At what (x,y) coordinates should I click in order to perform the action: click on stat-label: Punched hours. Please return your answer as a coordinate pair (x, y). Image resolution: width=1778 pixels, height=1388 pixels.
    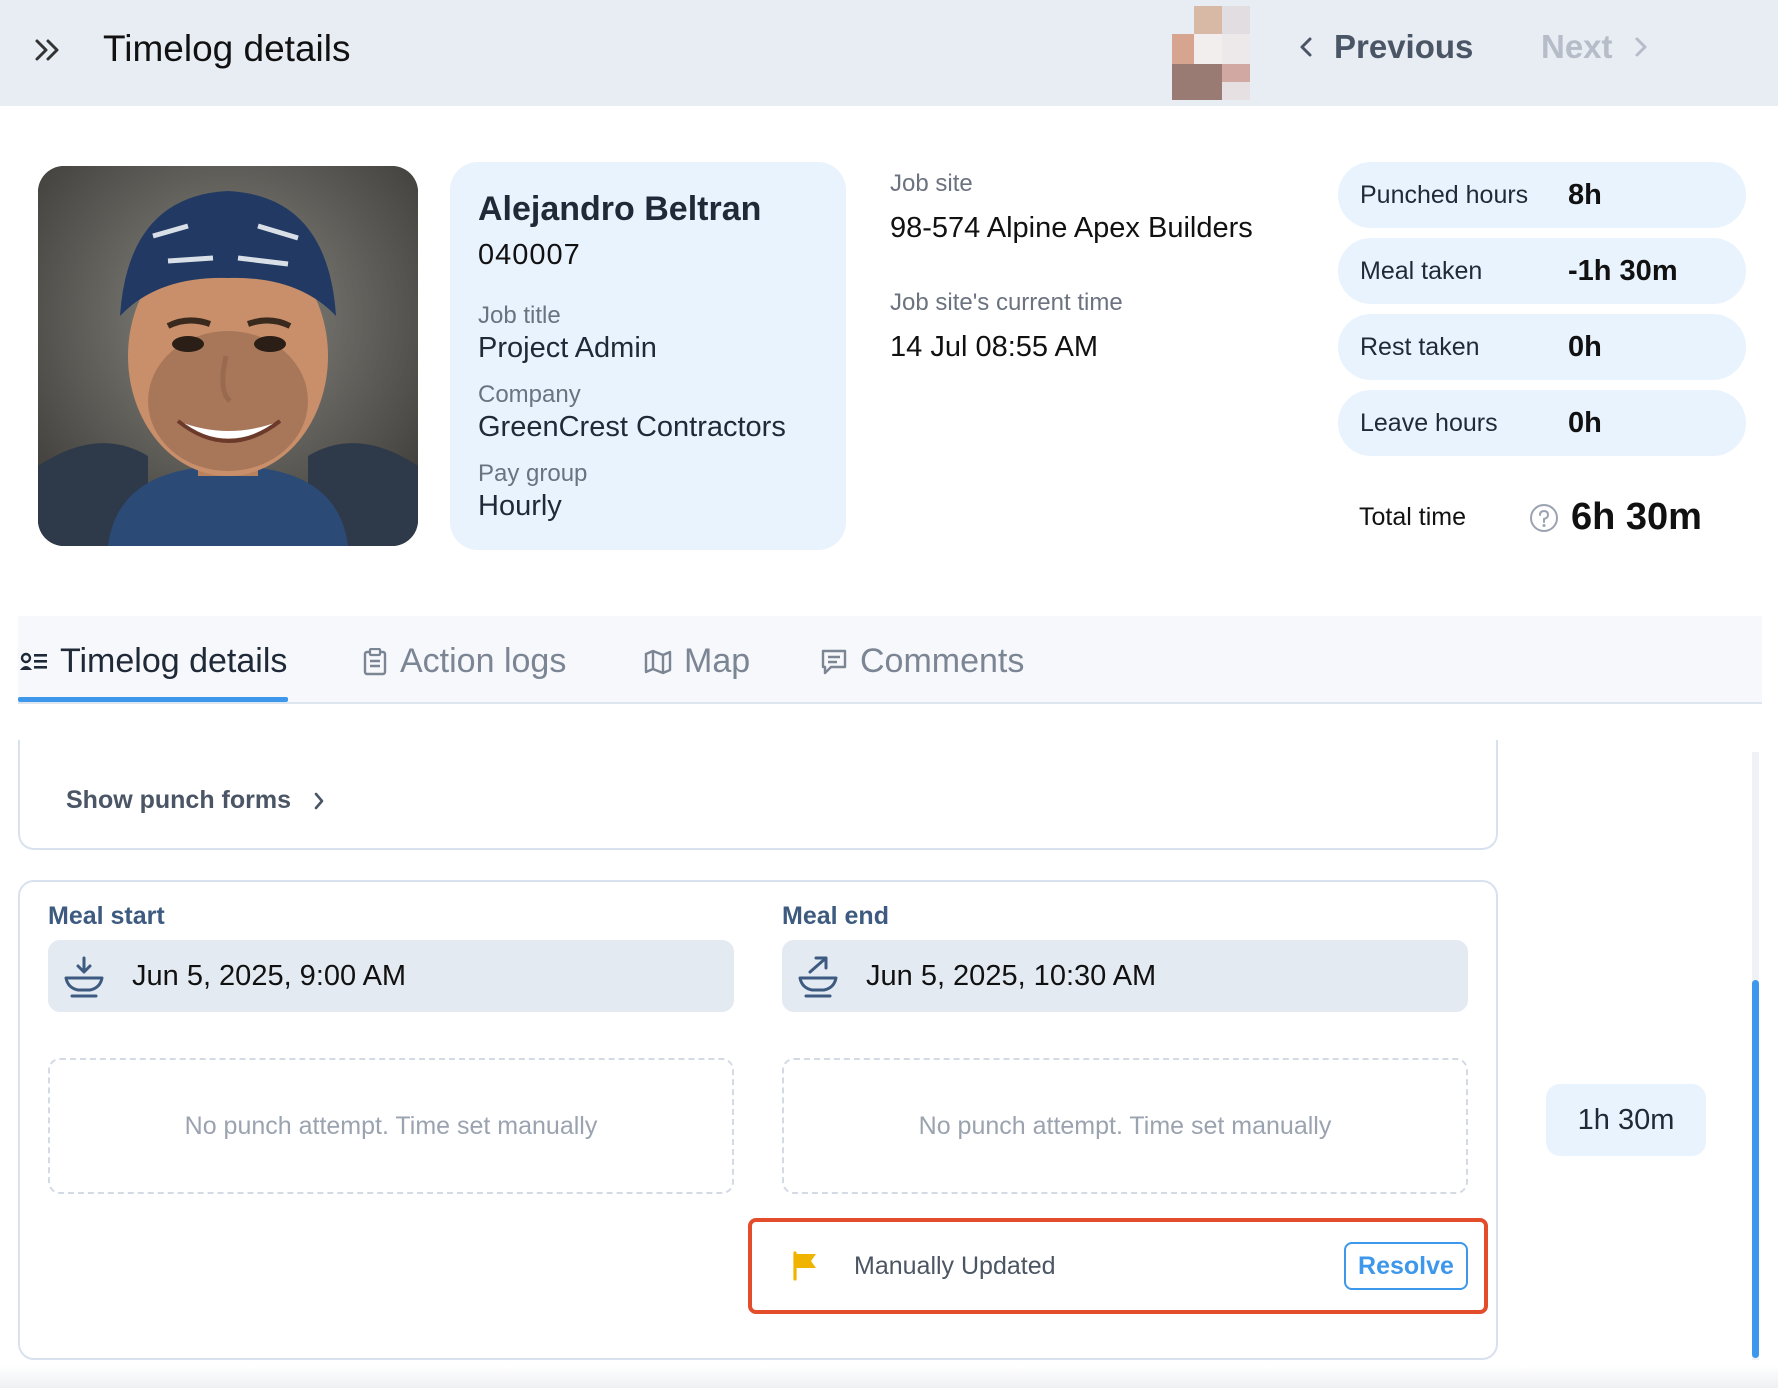
    Looking at the image, I should click on (1444, 194).